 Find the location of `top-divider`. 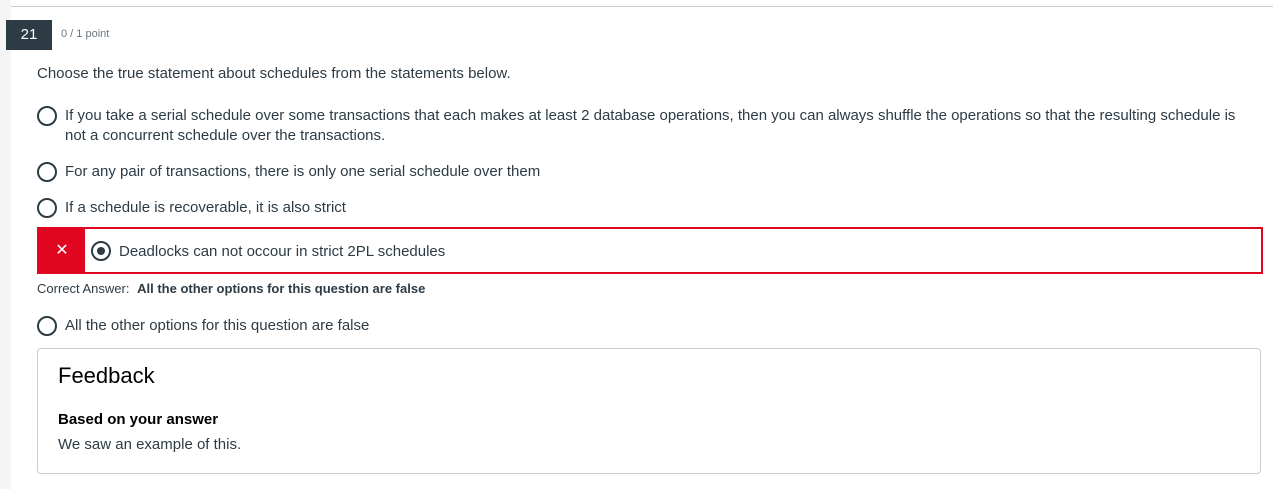

top-divider is located at coordinates (642, 6).